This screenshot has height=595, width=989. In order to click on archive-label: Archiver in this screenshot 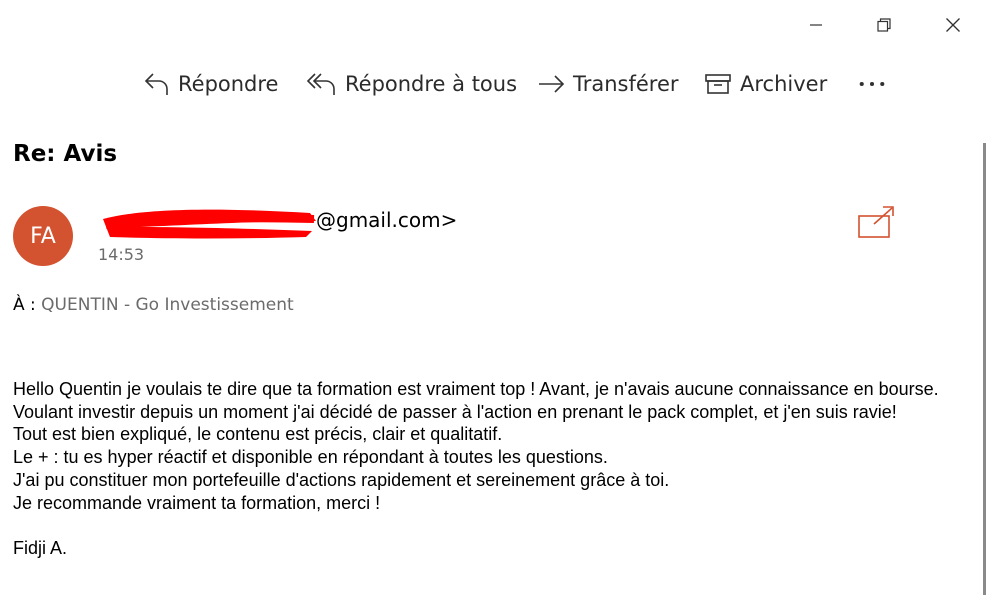, I will do `click(784, 84)`.